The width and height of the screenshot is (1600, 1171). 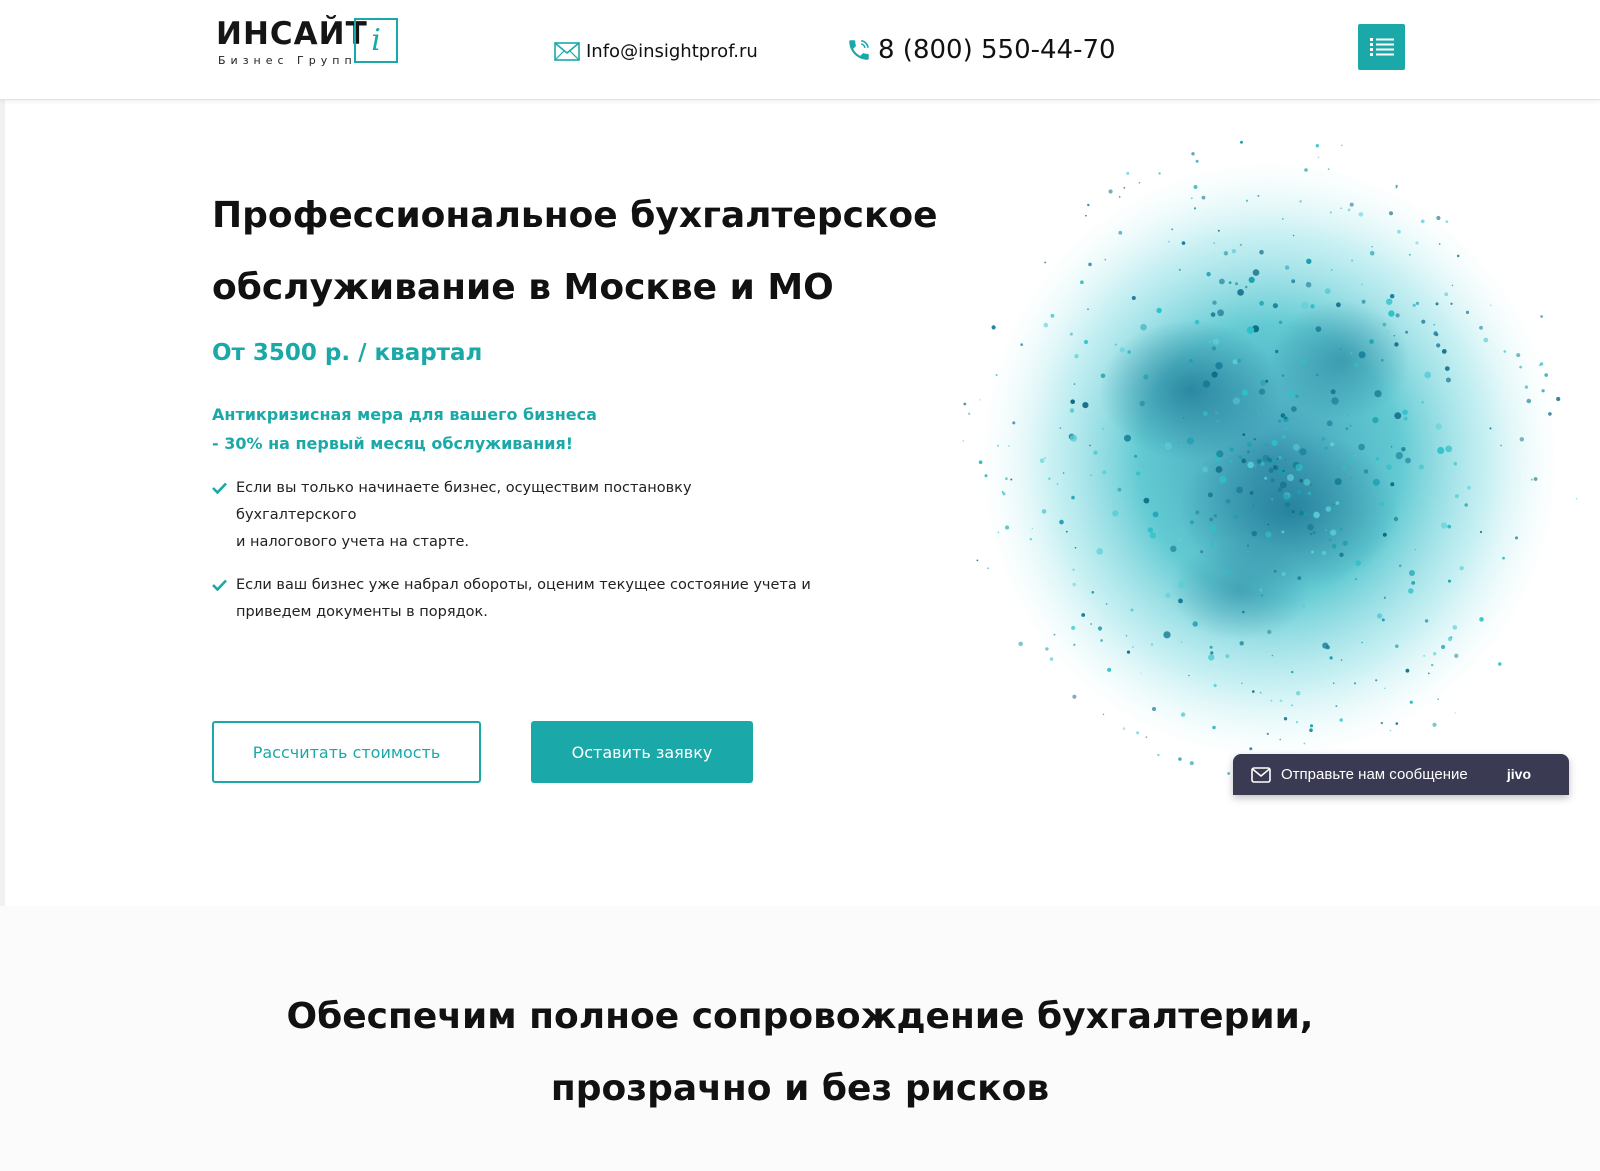 I want to click on header-phone: 8 (800) 550-44-70, so click(x=981, y=50).